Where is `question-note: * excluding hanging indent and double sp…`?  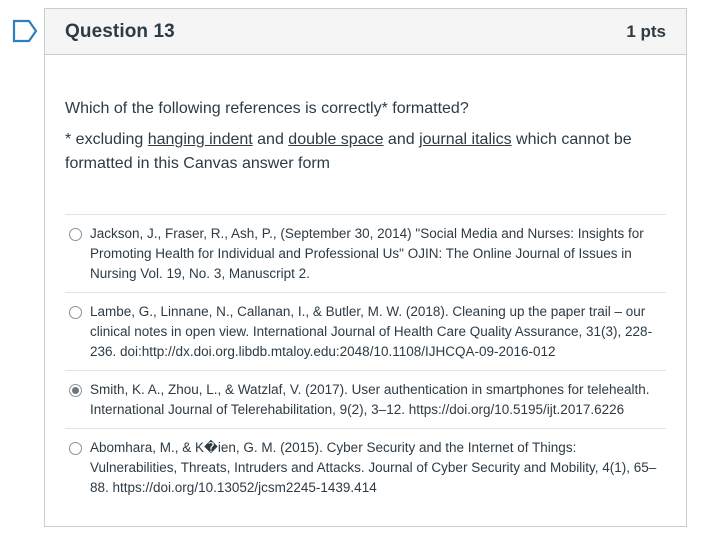
question-note: * excluding hanging indent and double sp… is located at coordinates (355, 152).